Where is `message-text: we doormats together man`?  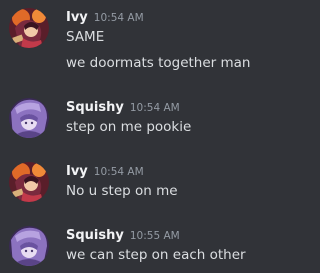
message-text: we doormats together man is located at coordinates (158, 63).